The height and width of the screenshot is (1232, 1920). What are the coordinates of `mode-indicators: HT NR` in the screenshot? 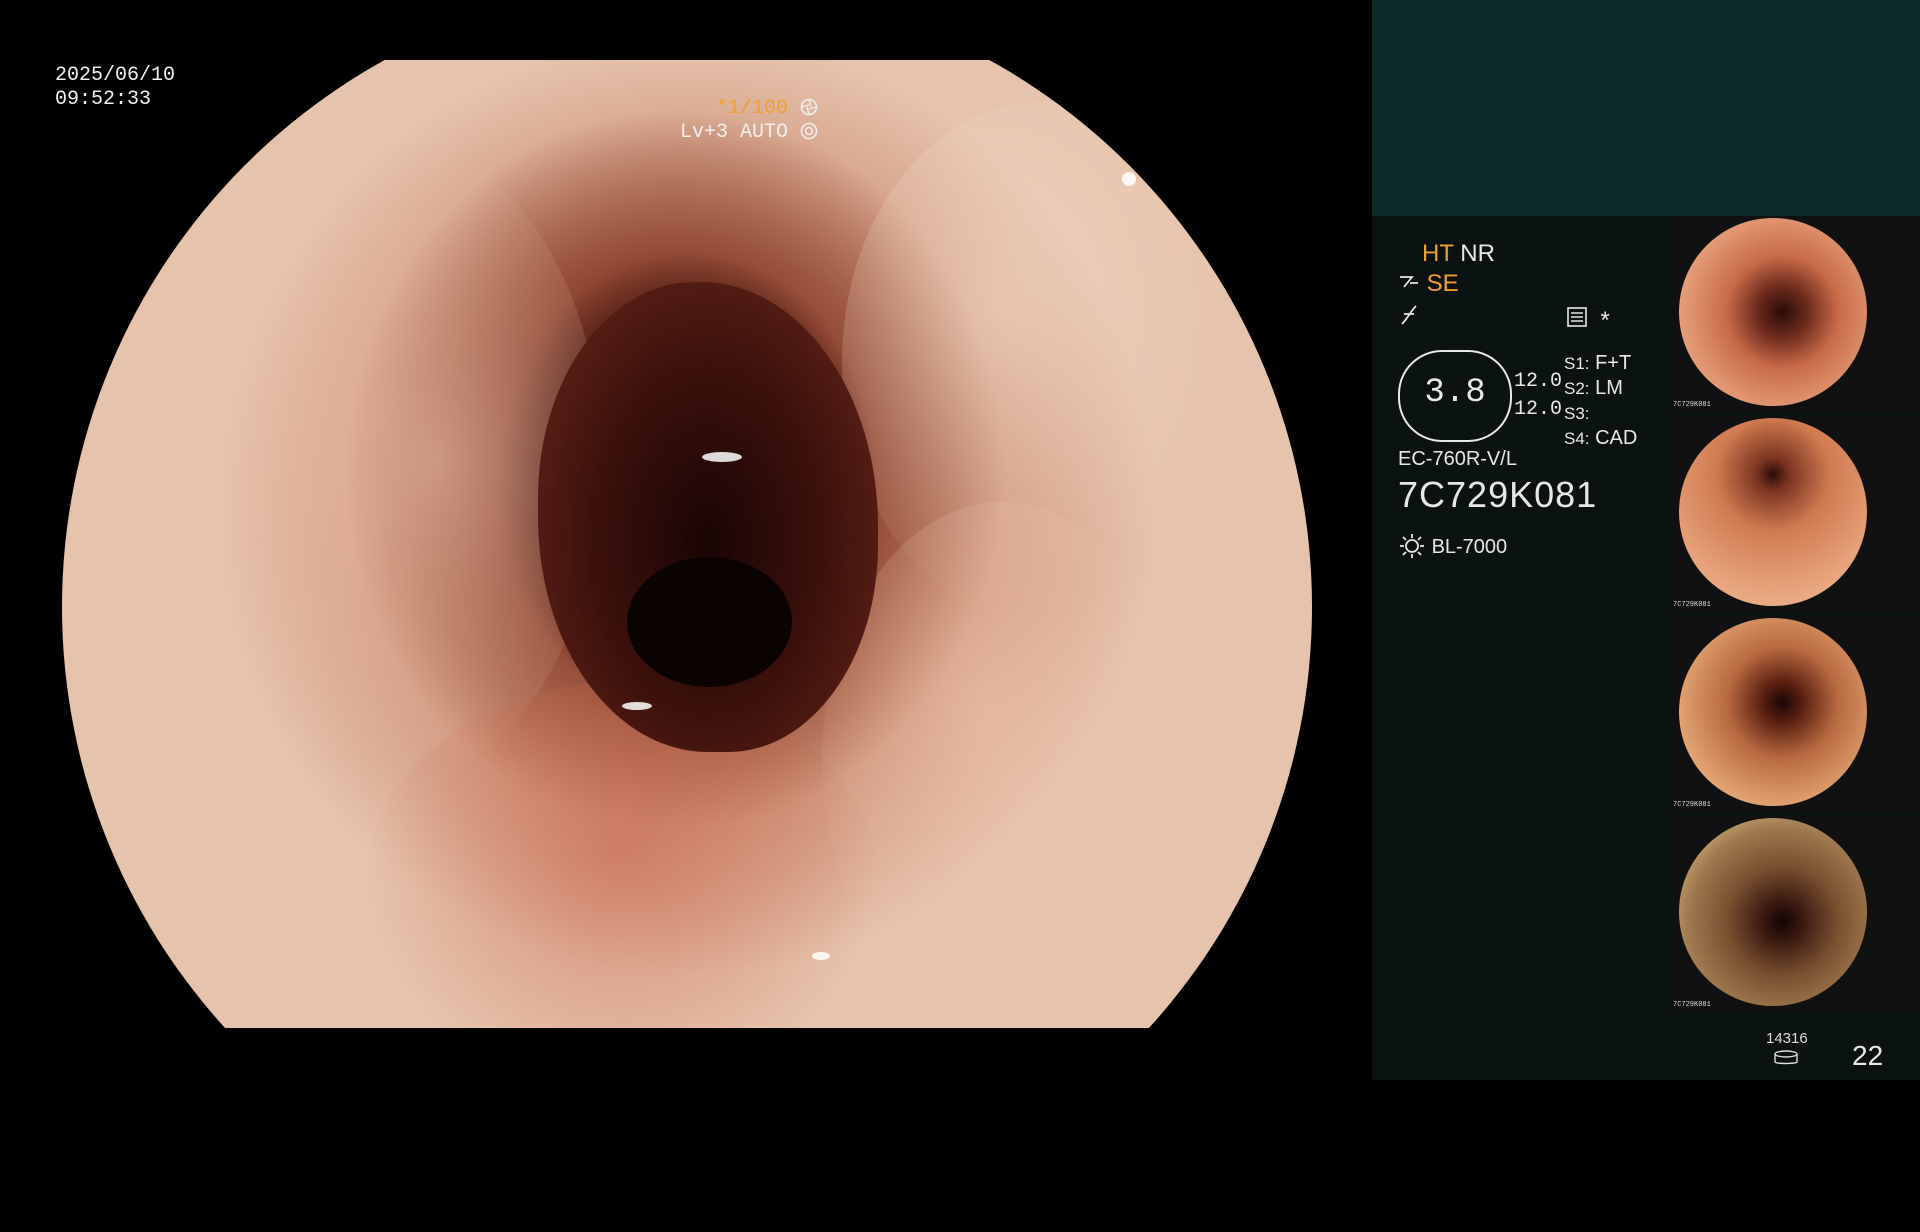 It's located at (1458, 254).